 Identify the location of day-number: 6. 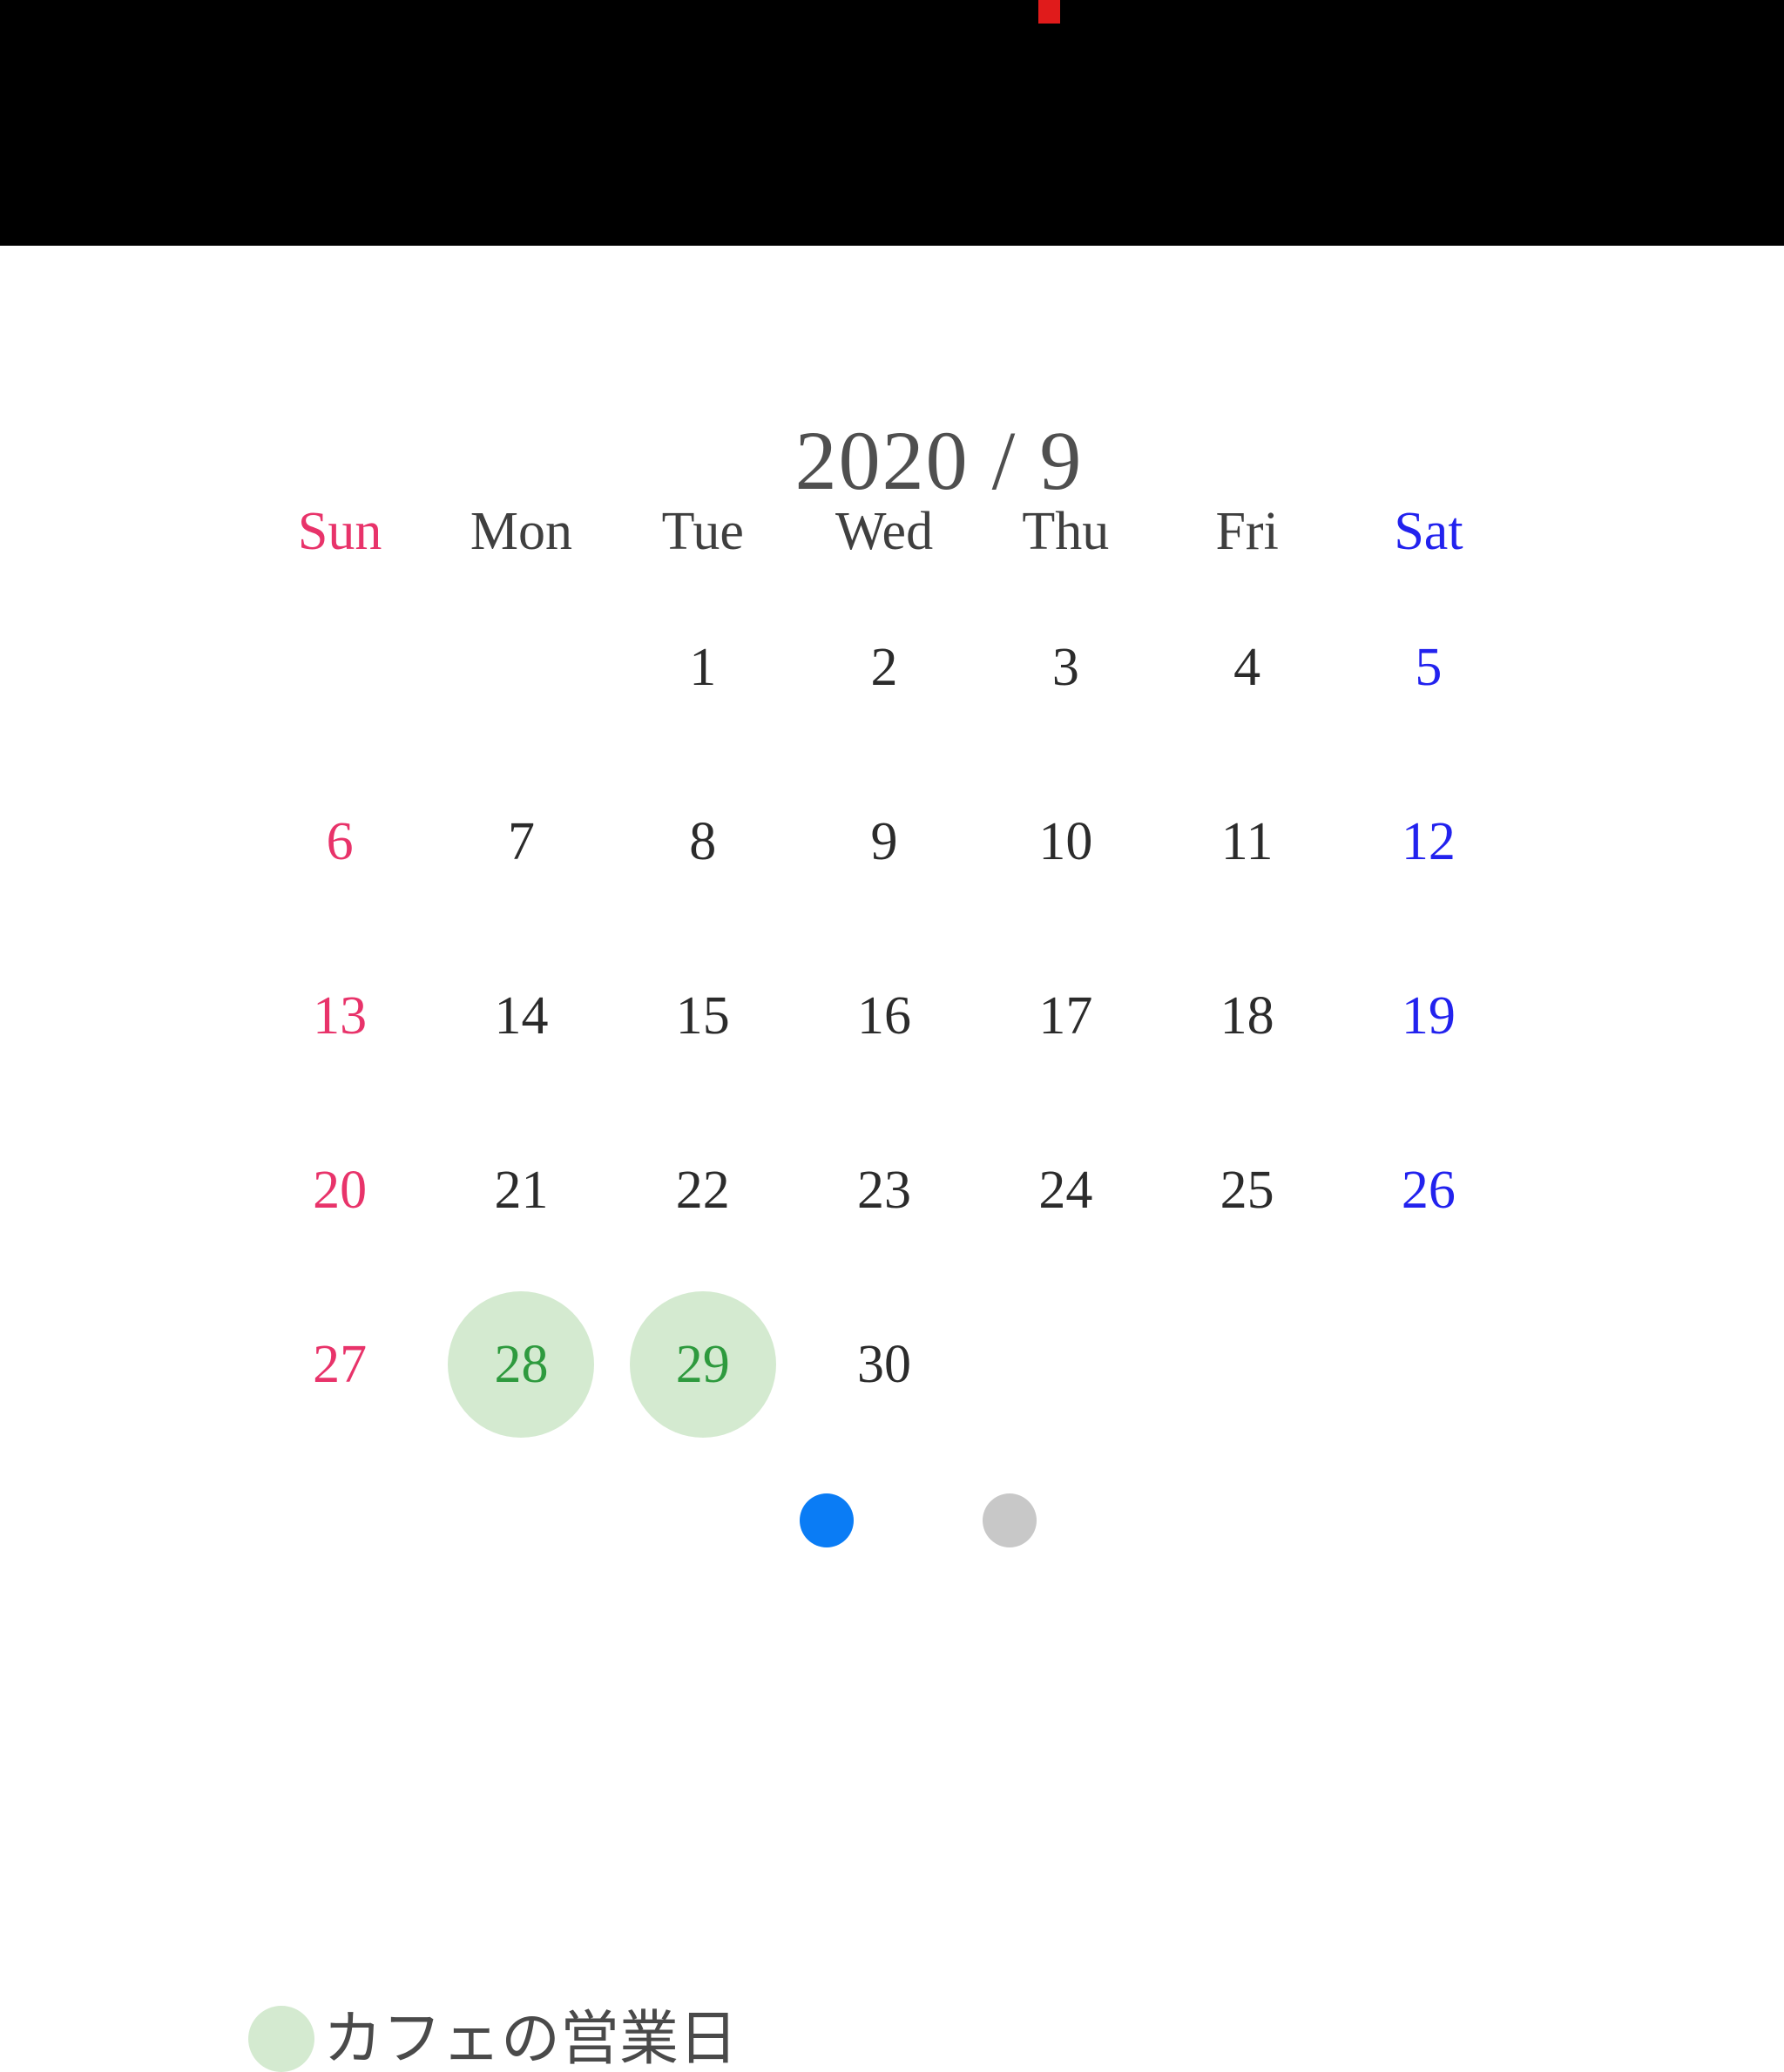
(340, 842).